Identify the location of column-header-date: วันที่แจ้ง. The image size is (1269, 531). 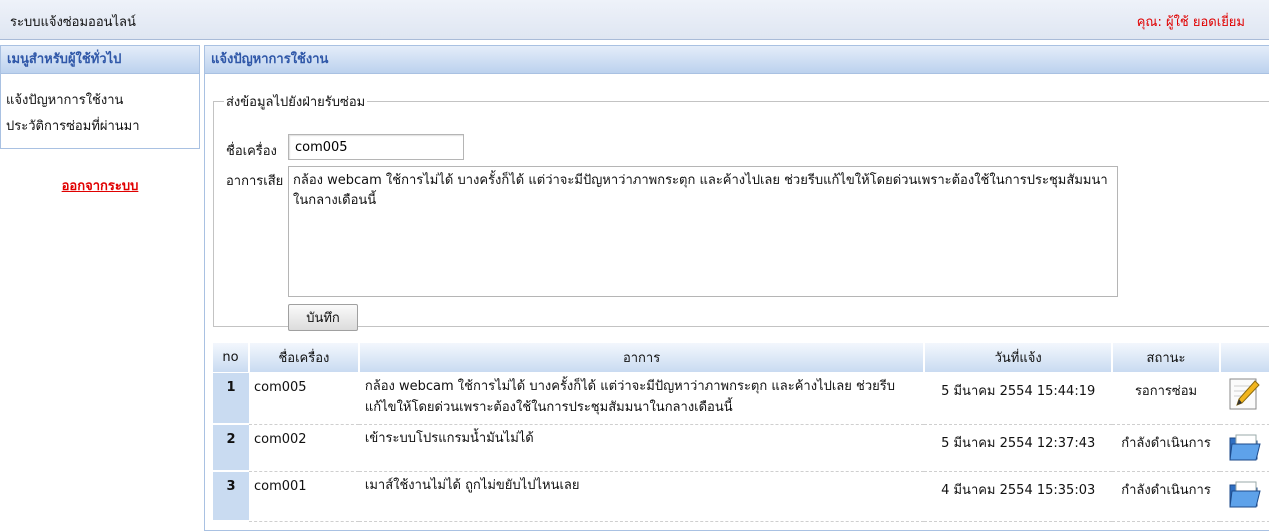
(1019, 358).